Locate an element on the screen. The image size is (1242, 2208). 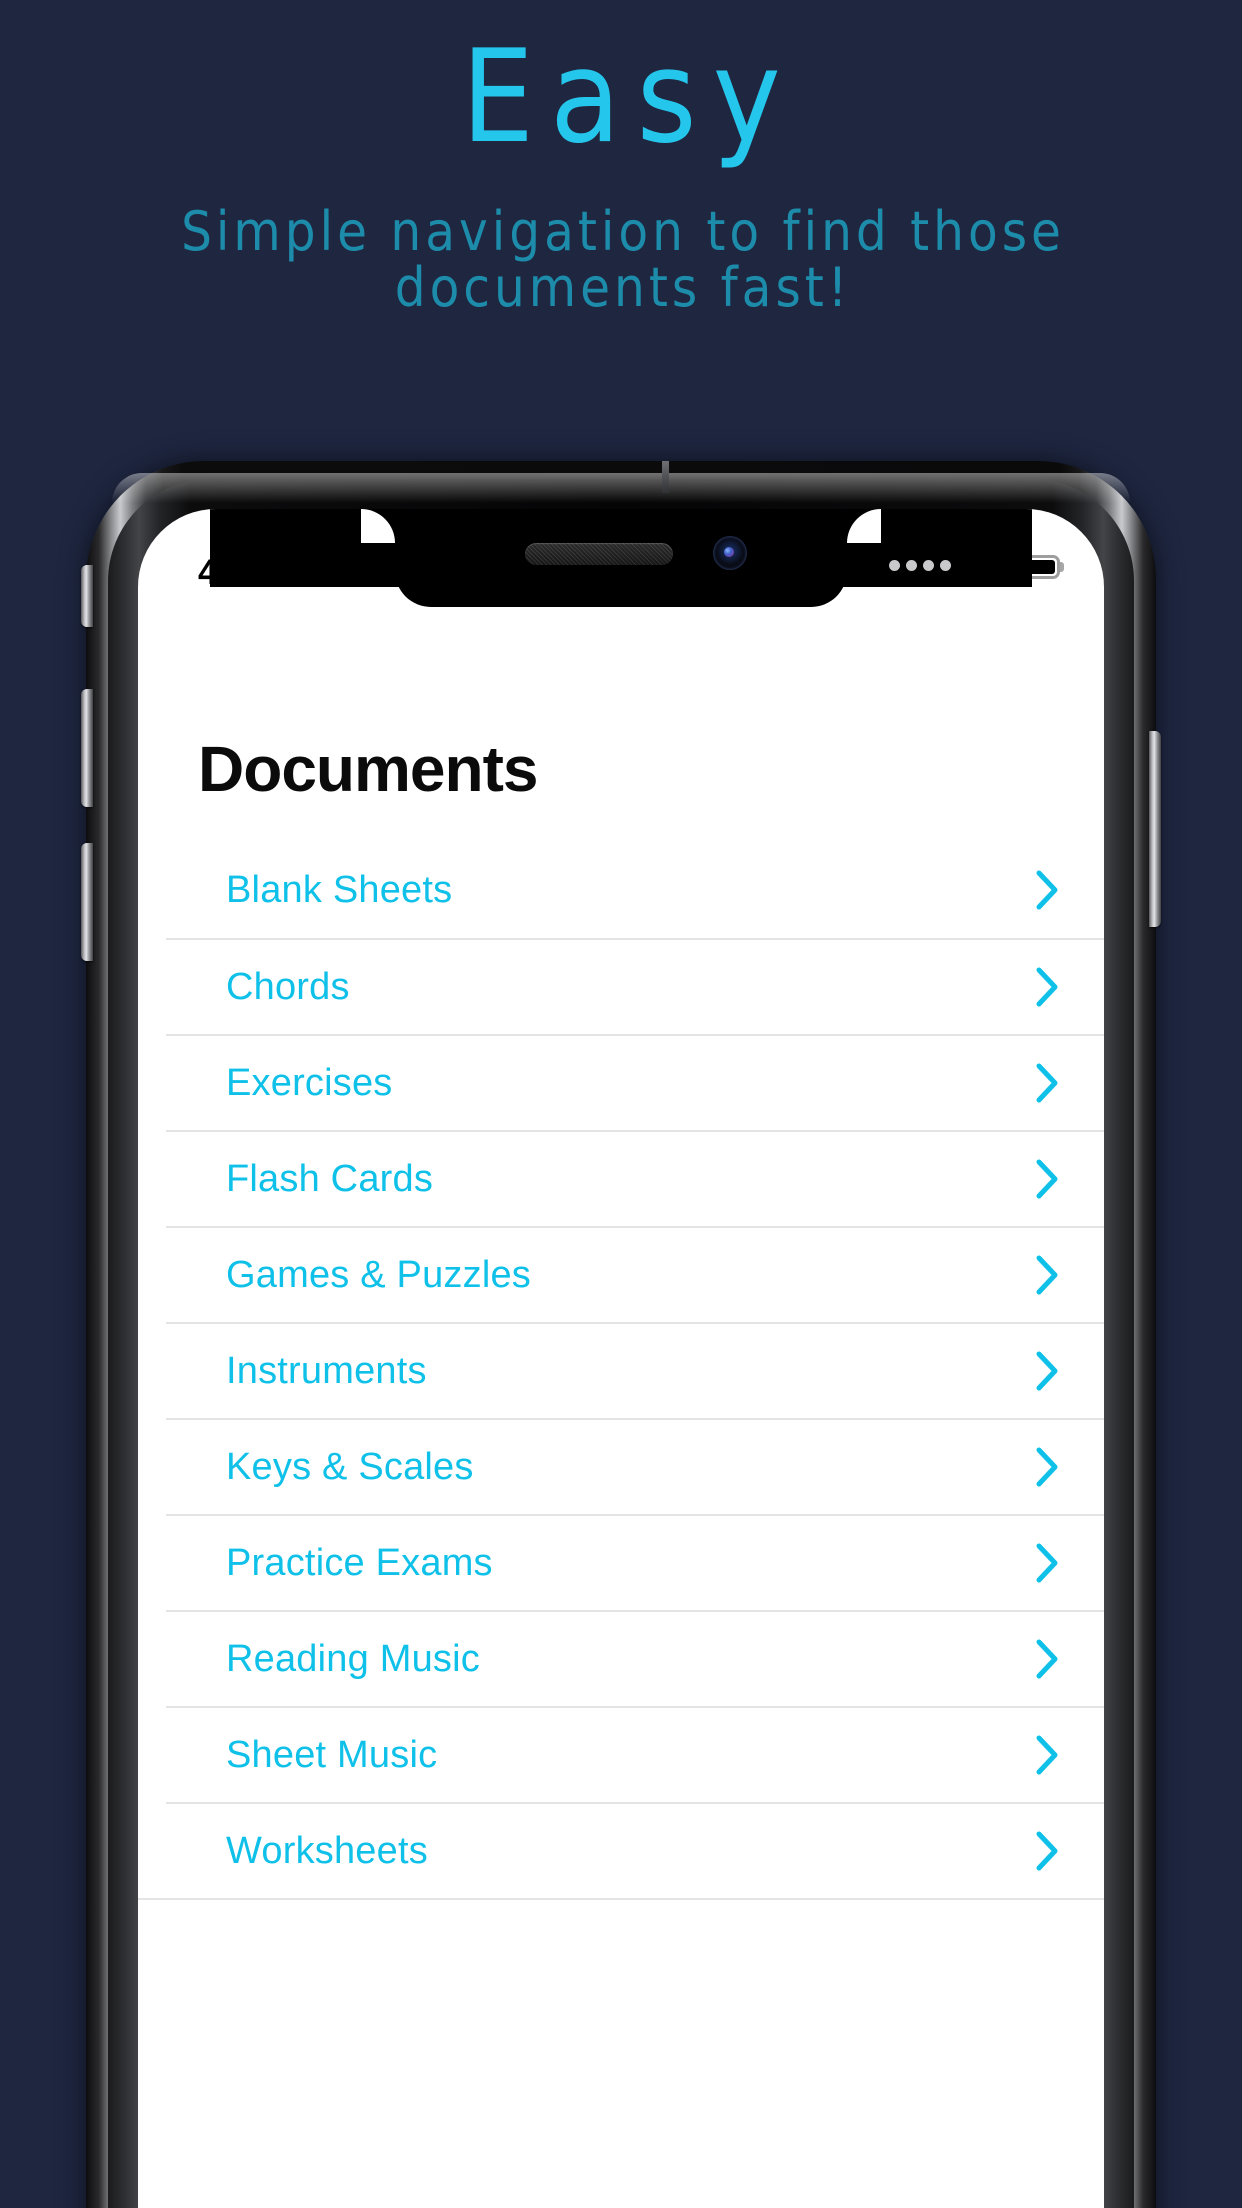
antenna-band is located at coordinates (665, 477).